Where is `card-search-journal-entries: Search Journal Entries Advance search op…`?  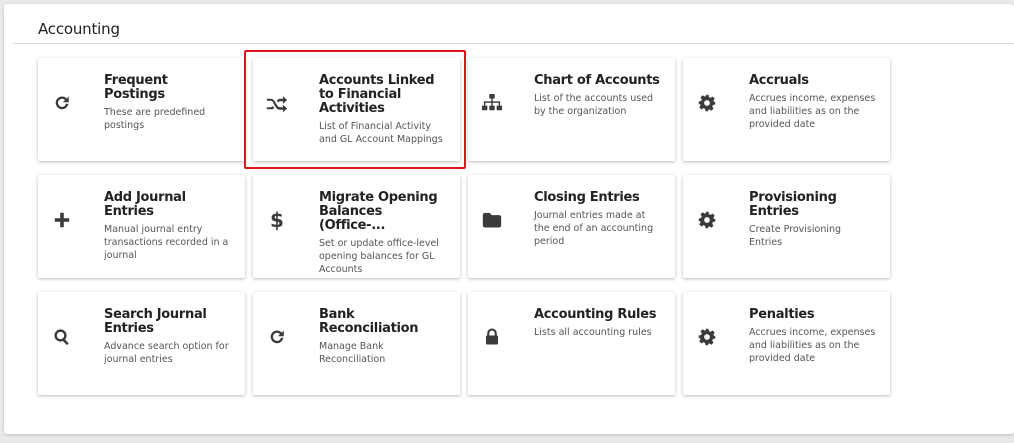
card-search-journal-entries: Search Journal Entries Advance search op… is located at coordinates (141, 343).